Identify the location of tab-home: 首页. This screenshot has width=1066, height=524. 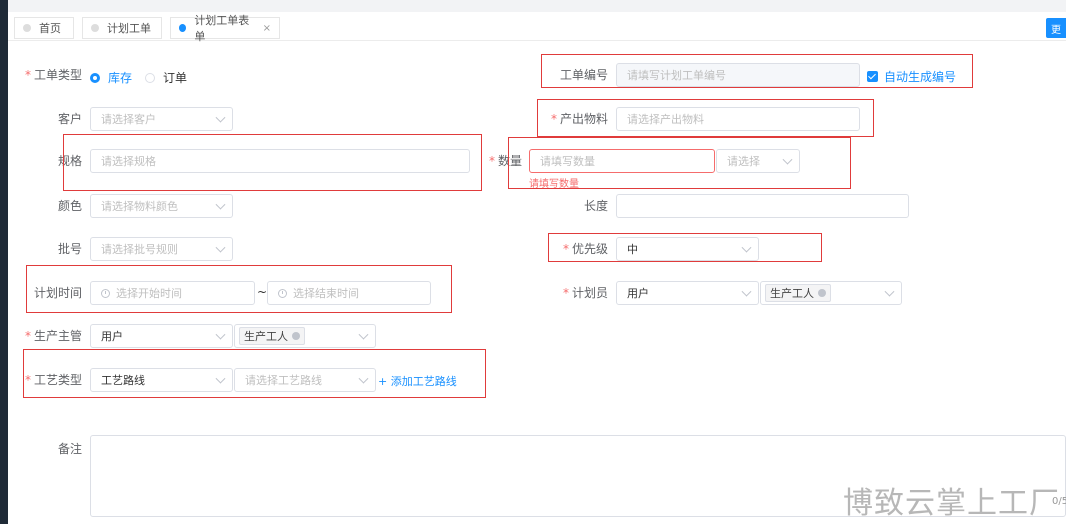
(44, 28).